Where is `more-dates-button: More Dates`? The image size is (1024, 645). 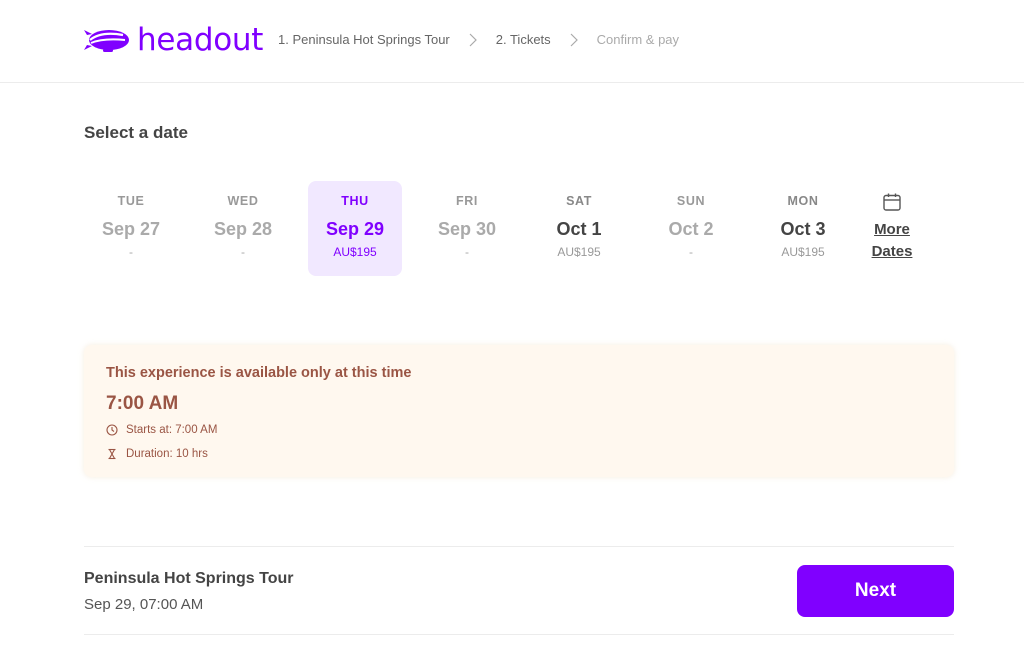 more-dates-button: More Dates is located at coordinates (892, 228).